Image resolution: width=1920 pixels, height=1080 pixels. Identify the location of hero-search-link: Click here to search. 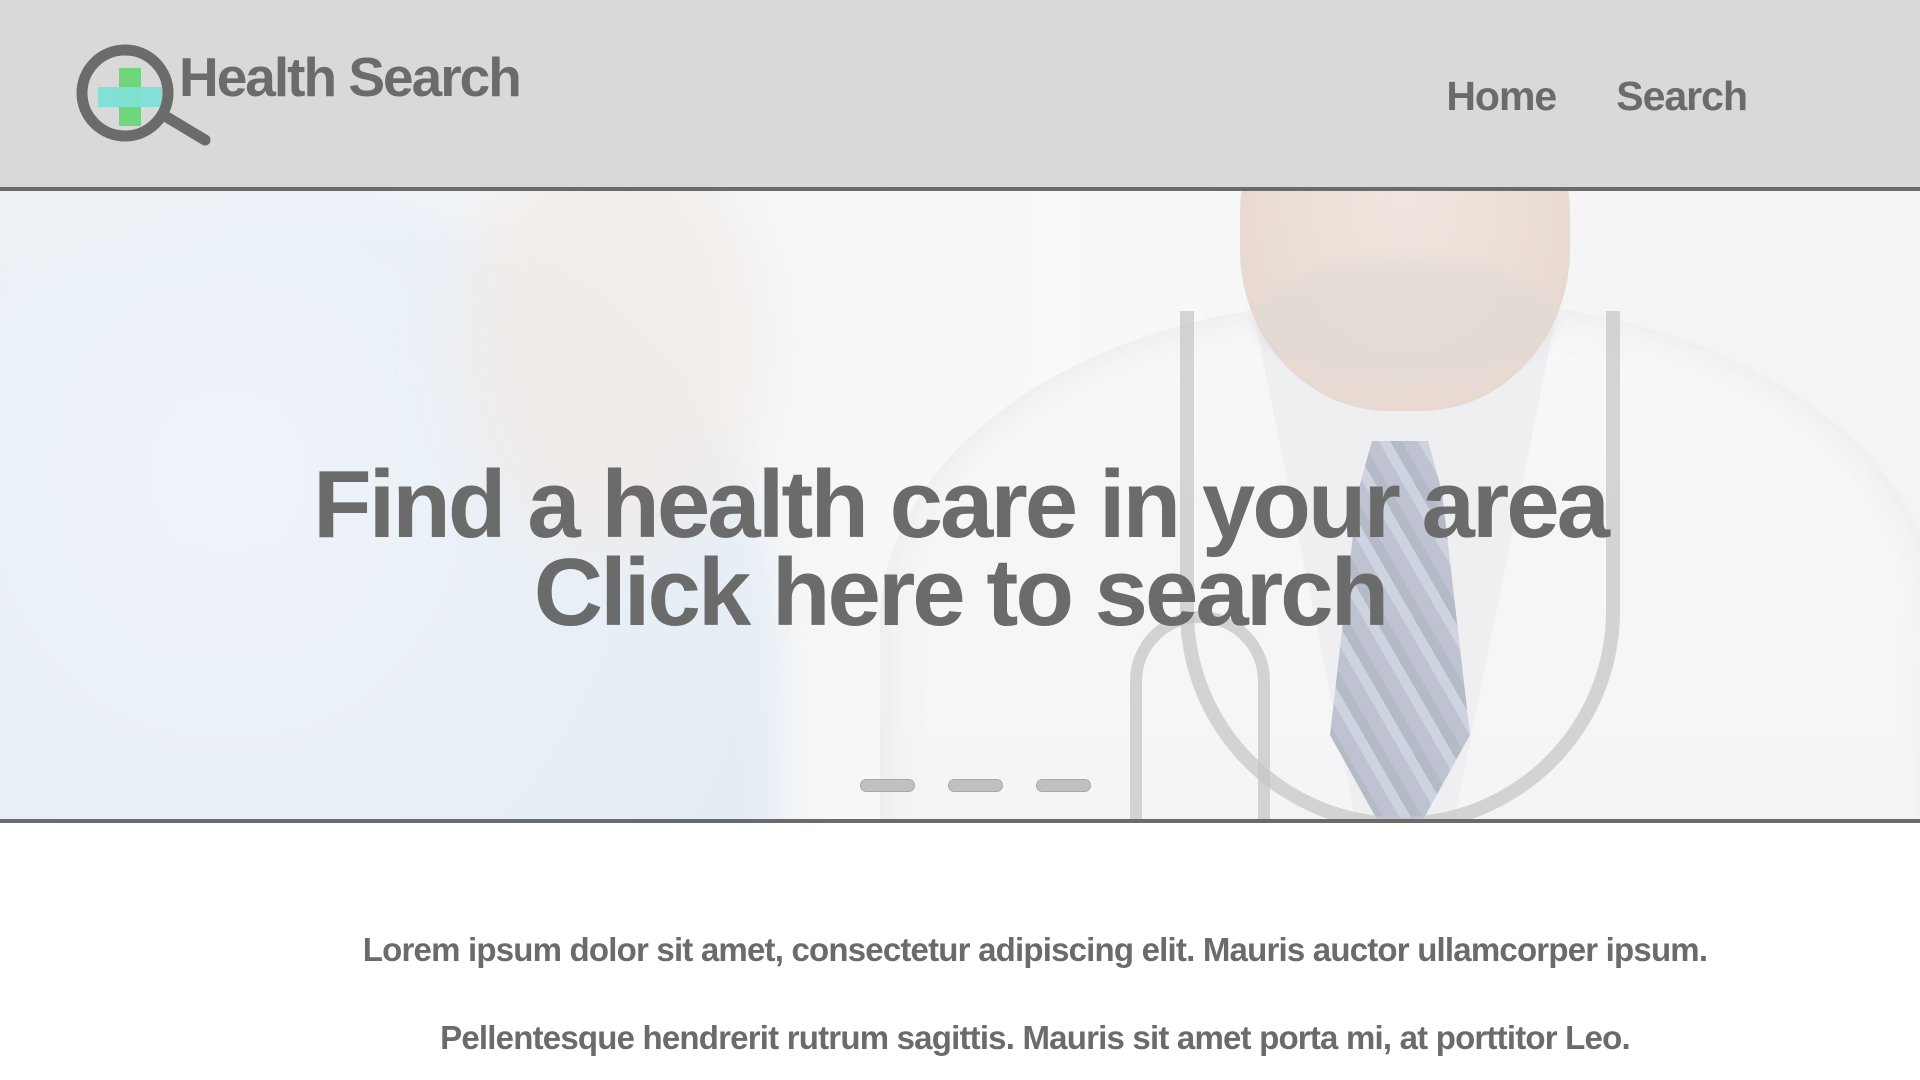
(960, 593).